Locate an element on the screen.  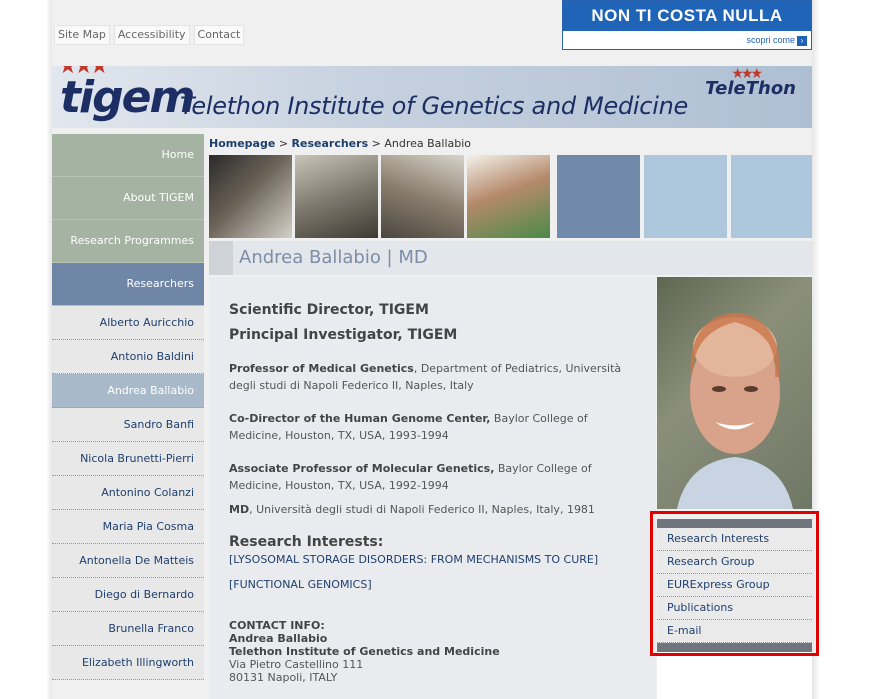
role-director: Scientific Director, TIGEM is located at coordinates (329, 310).